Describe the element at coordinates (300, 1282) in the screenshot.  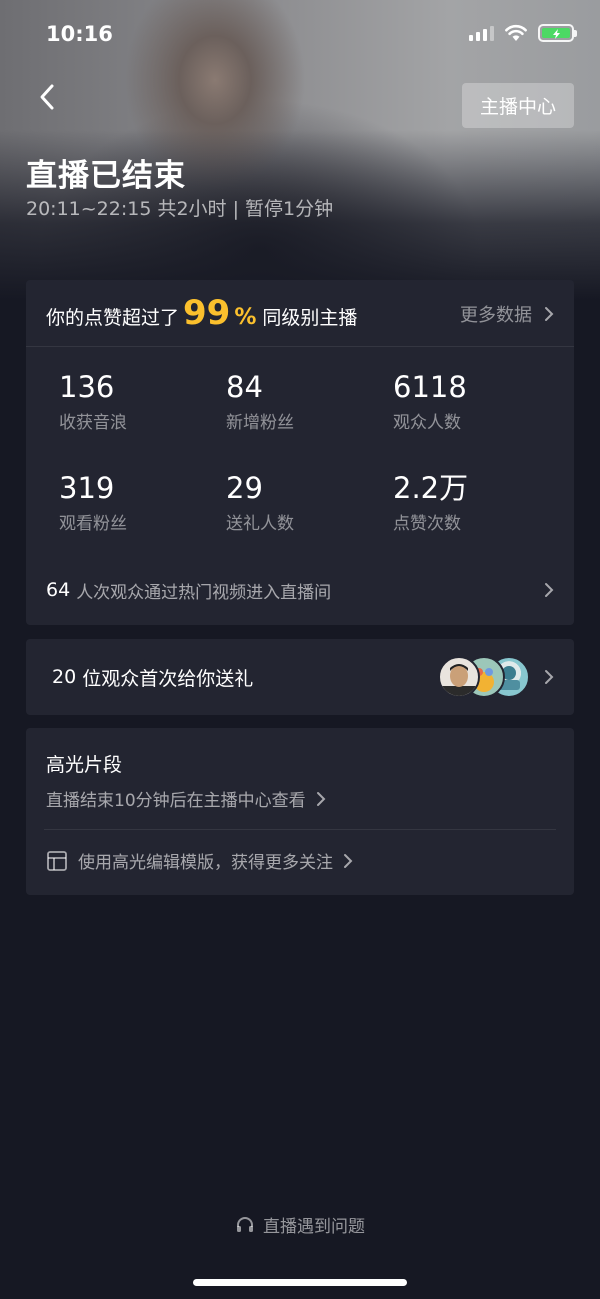
I see `home-indicator` at that location.